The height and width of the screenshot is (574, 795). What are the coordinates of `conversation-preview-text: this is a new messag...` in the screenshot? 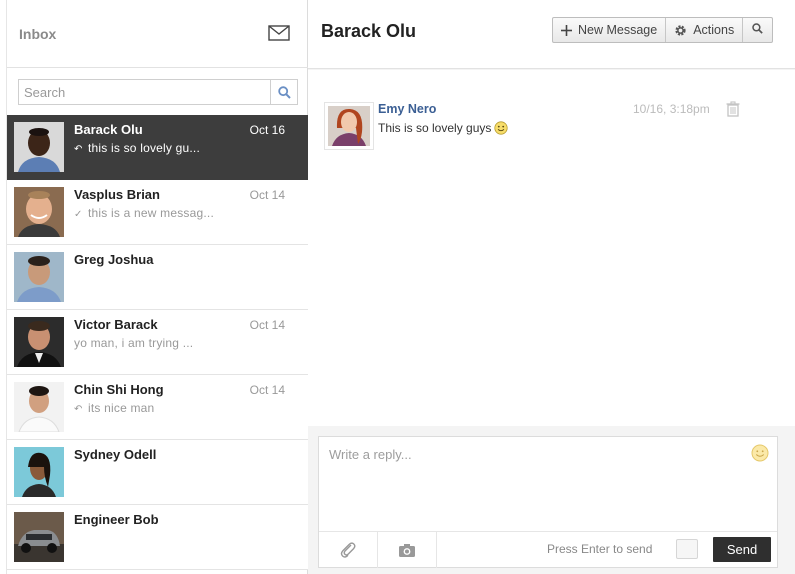 It's located at (151, 213).